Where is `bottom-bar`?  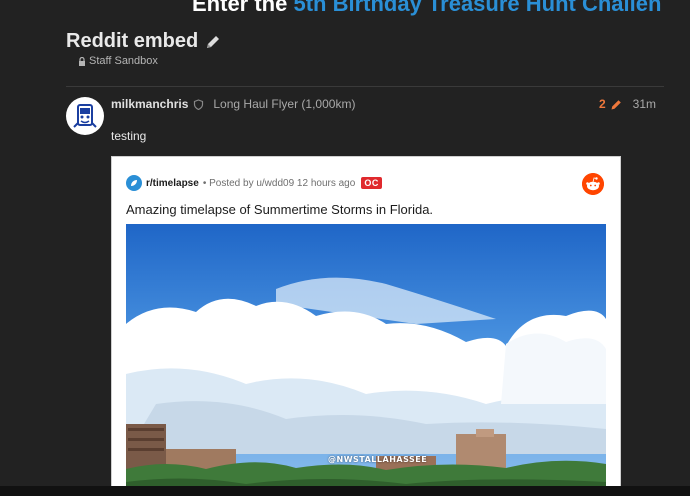
bottom-bar is located at coordinates (345, 491).